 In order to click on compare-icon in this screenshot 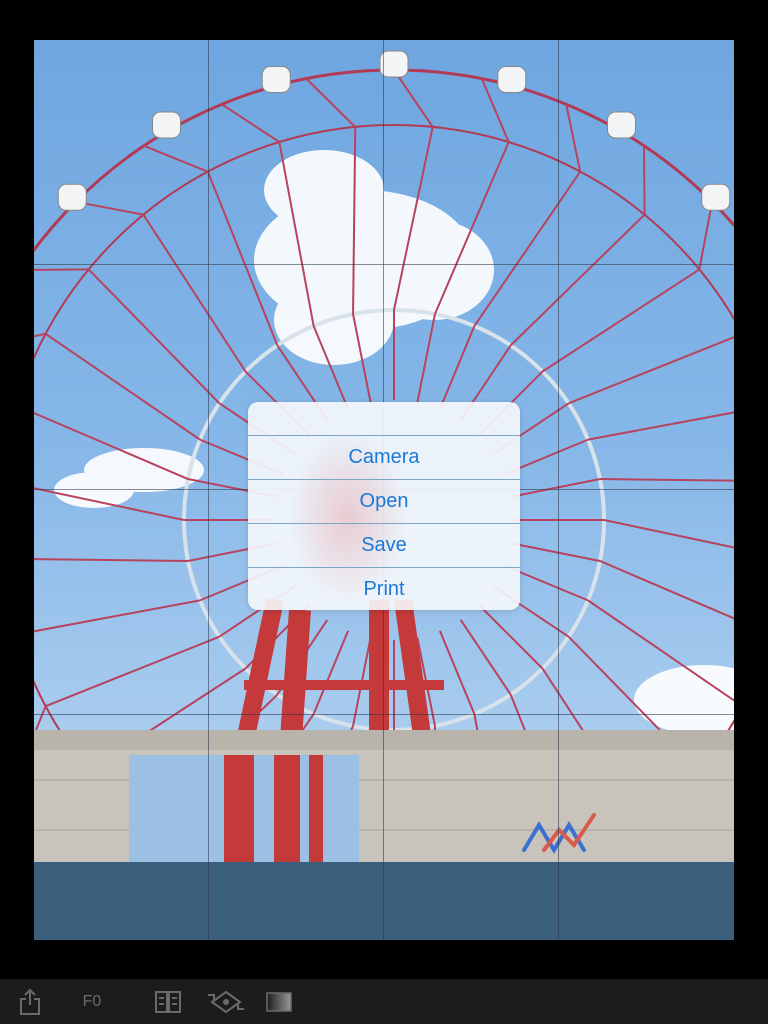, I will do `click(168, 1002)`.